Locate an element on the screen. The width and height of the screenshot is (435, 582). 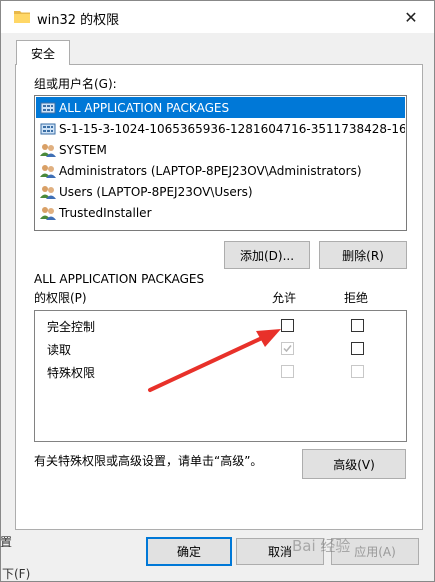
groups-label: 组或用户名(G): is located at coordinates (75, 84).